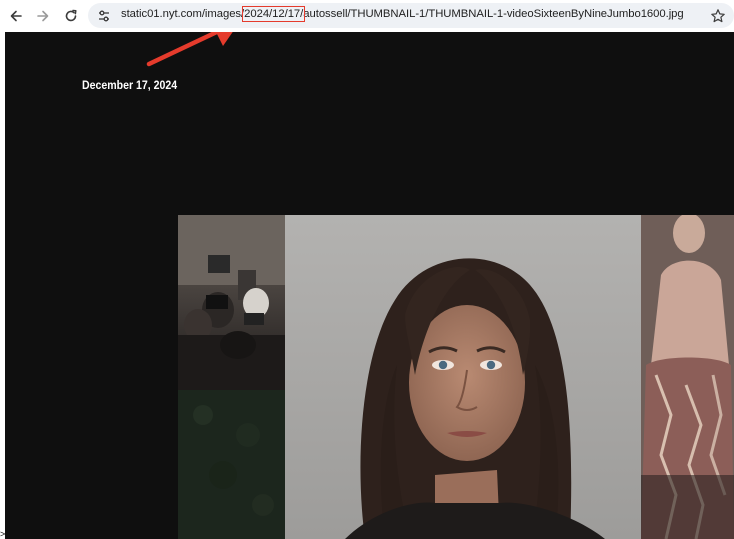 This screenshot has height=539, width=734. I want to click on photo-panel-left, so click(231, 377).